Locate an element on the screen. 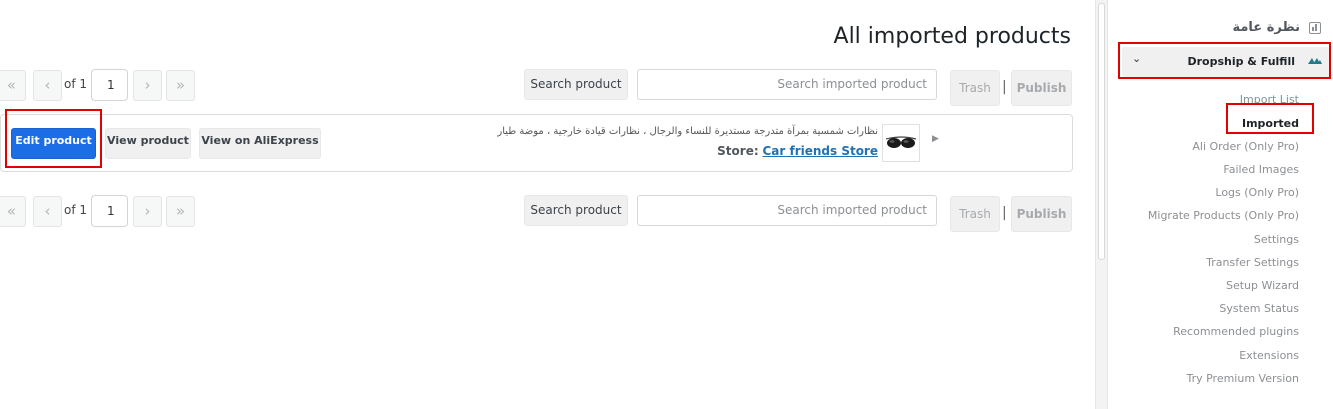 The height and width of the screenshot is (409, 1333). scrollbar is located at coordinates (1101, 204).